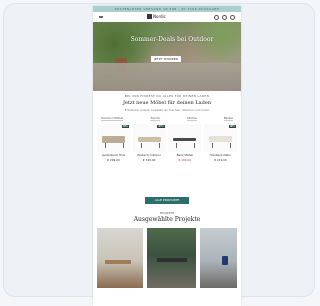 This screenshot has height=306, width=320. What do you see at coordinates (185, 160) in the screenshot?
I see `product-price: € 189,00` at bounding box center [185, 160].